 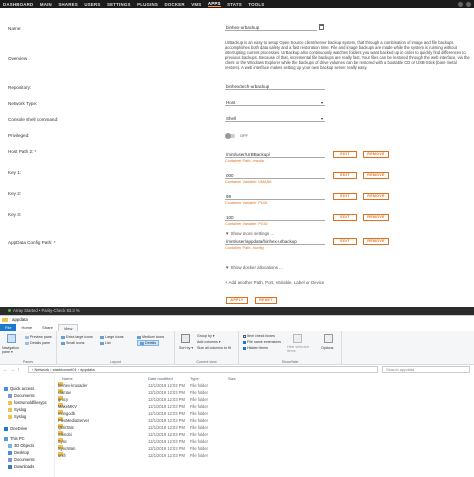 I want to click on tab-share: Share, so click(x=47, y=327).